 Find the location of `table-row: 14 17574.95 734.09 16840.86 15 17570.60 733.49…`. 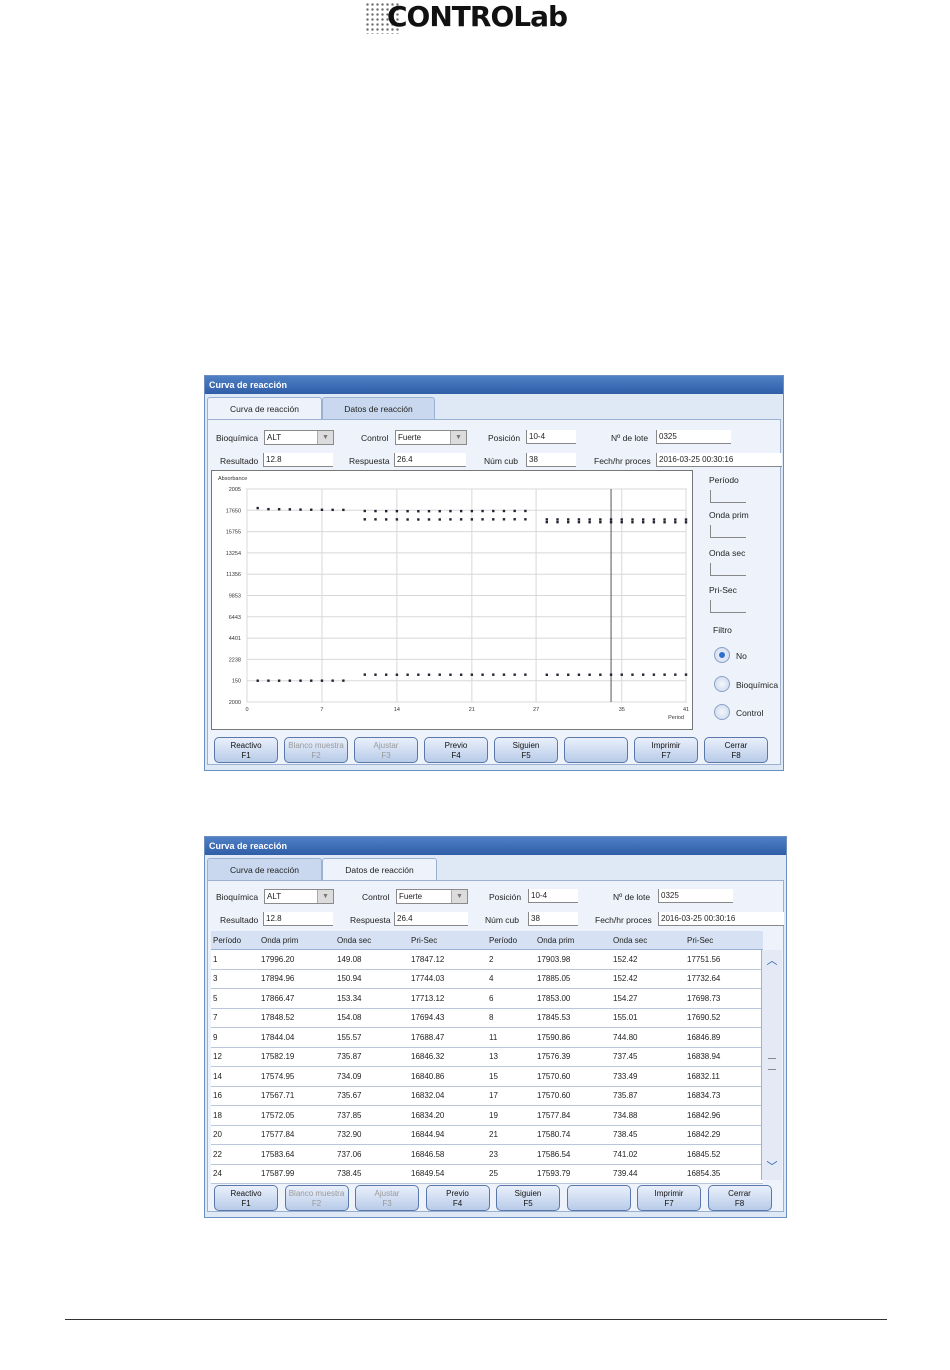

table-row: 14 17574.95 734.09 16840.86 15 17570.60 733.49… is located at coordinates (487, 1076).